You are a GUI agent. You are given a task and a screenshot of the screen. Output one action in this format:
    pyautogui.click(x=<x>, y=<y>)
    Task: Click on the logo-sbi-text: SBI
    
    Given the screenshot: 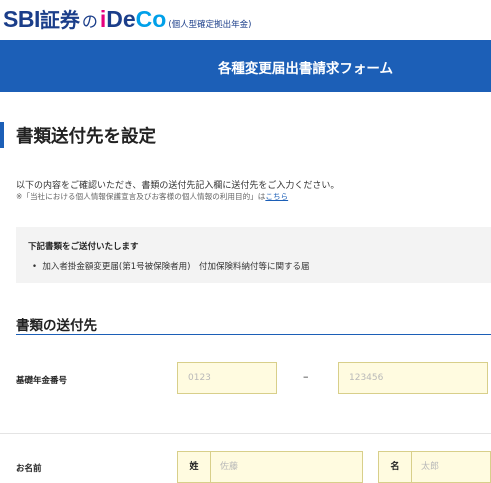 What is the action you would take?
    pyautogui.click(x=21, y=19)
    